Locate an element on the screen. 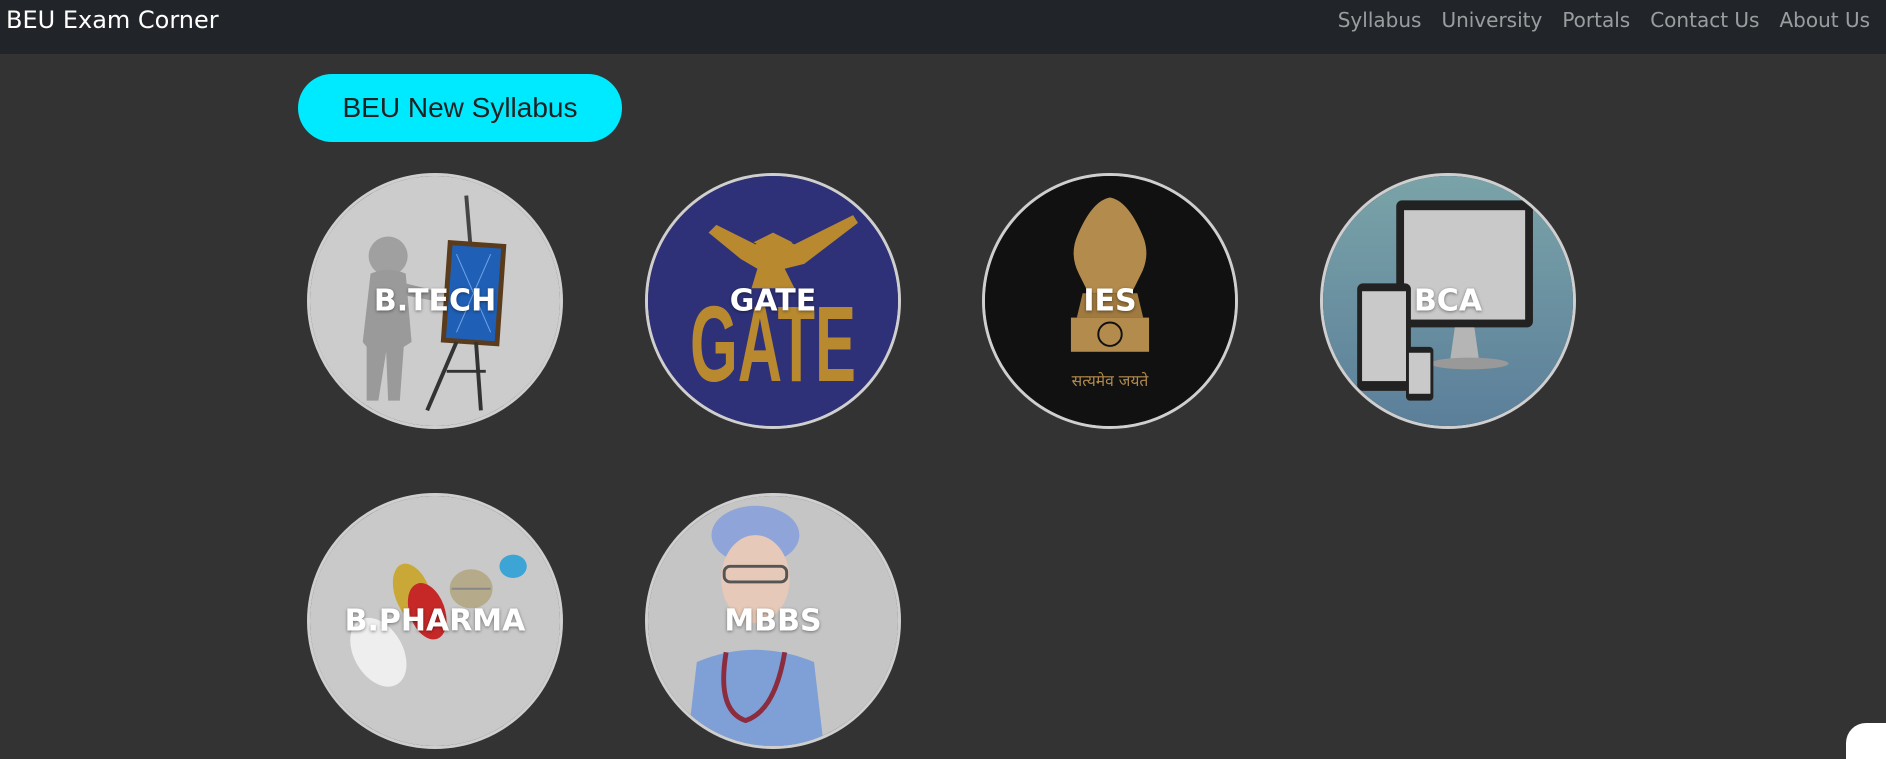  nav-link-syllabus: Syllabus is located at coordinates (1380, 20).